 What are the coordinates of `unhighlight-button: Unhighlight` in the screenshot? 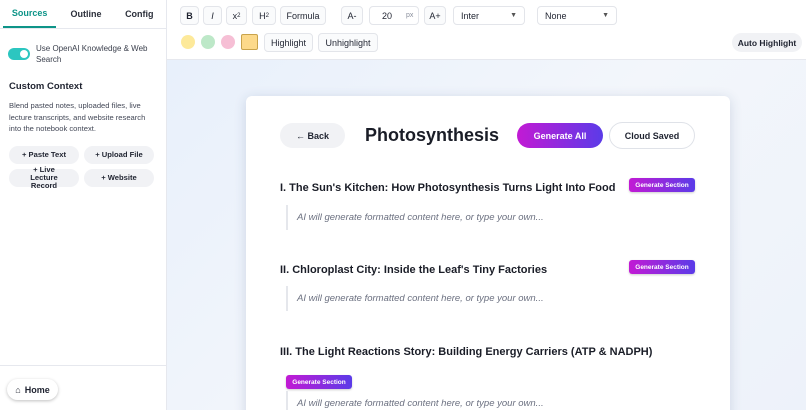 It's located at (348, 42).